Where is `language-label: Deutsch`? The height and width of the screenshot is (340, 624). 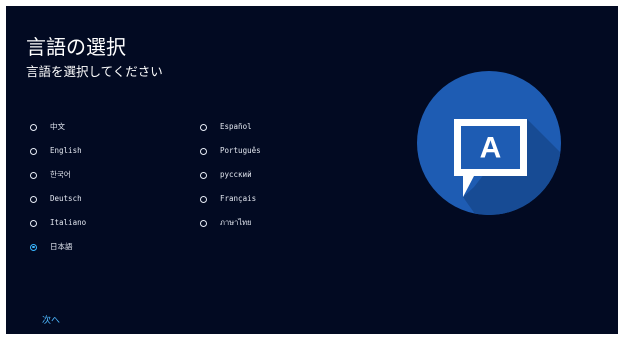
language-label: Deutsch is located at coordinates (66, 198).